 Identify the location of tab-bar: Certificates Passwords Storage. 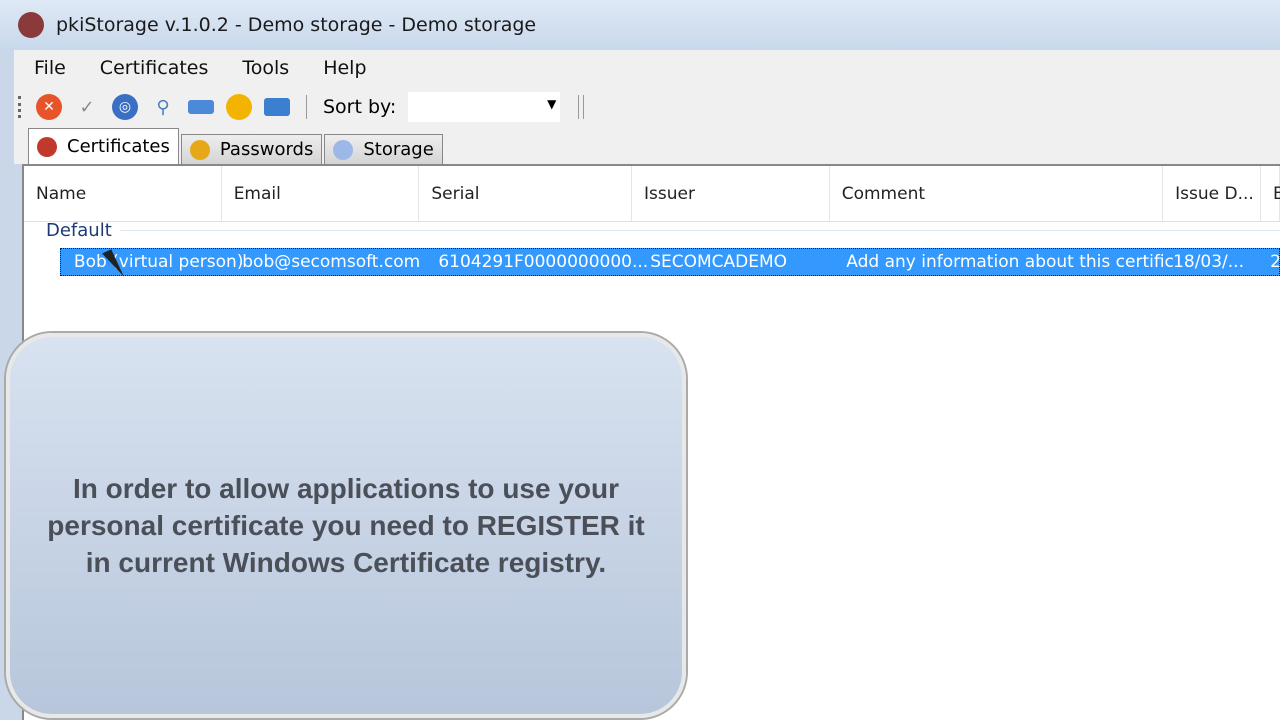
(647, 146).